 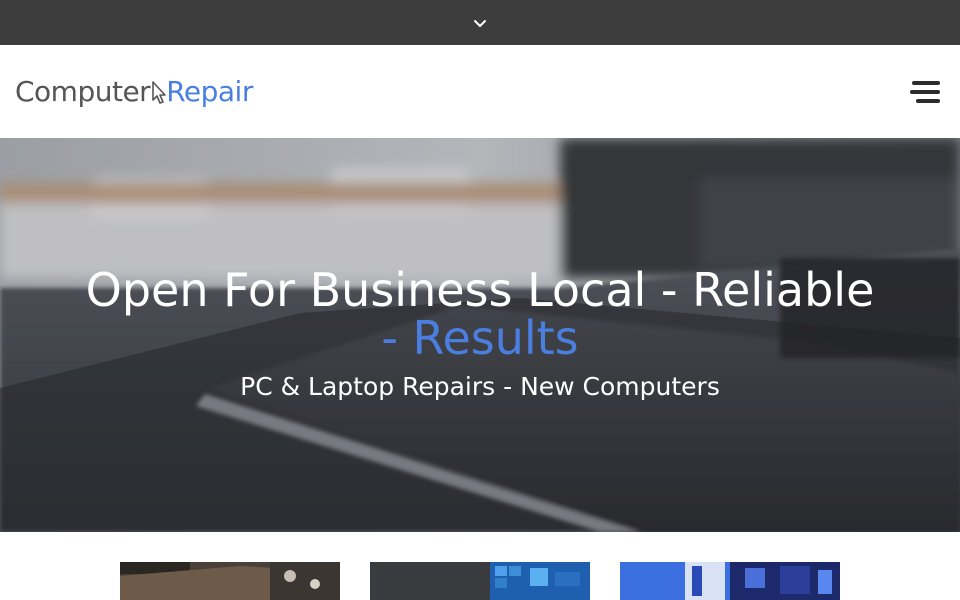 I want to click on logo-text-computer: Computer, so click(x=83, y=91).